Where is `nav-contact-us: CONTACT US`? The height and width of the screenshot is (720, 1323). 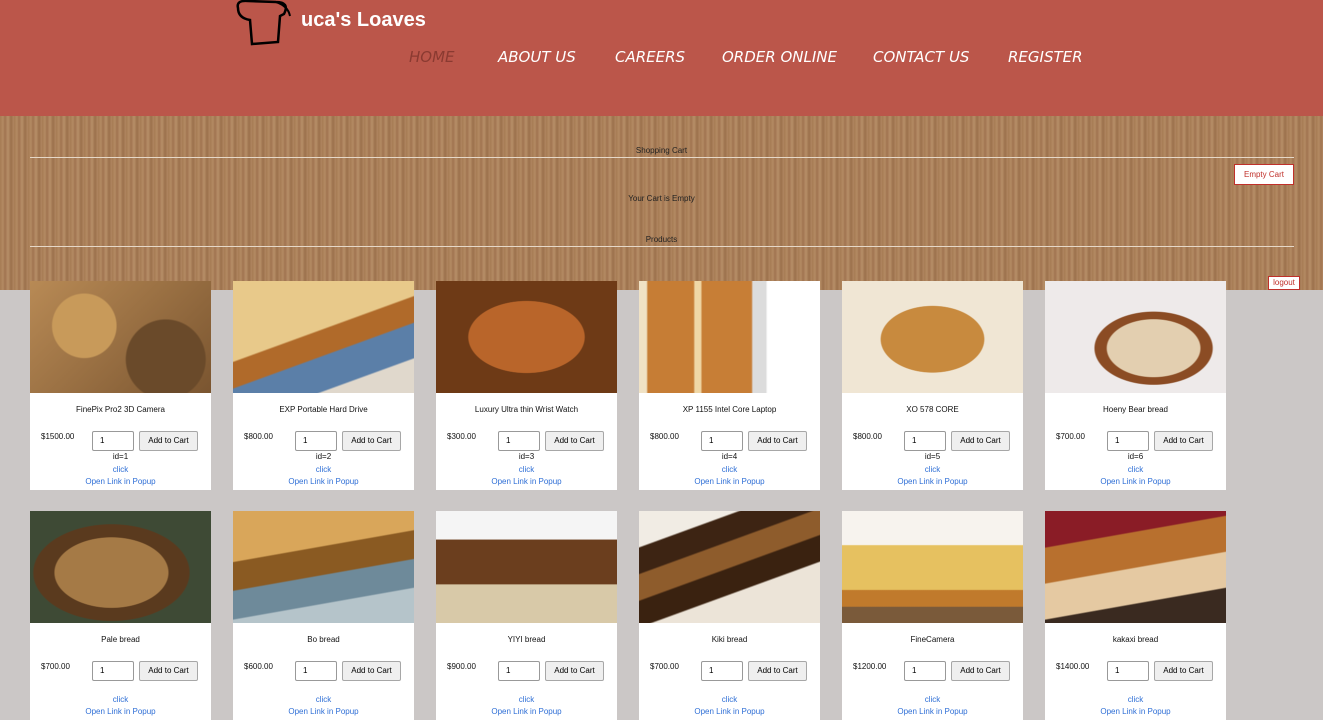 nav-contact-us: CONTACT US is located at coordinates (921, 57).